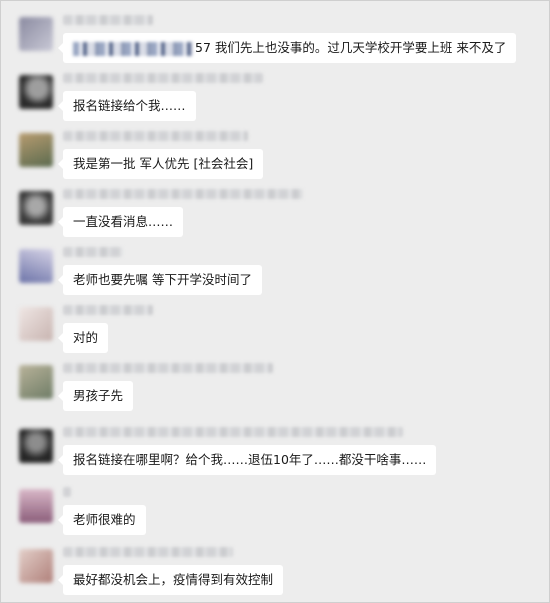  What do you see at coordinates (351, 47) in the screenshot?
I see `message-text: 57 我们先上也没事的。过几天学校开学要上班 来不及了` at bounding box center [351, 47].